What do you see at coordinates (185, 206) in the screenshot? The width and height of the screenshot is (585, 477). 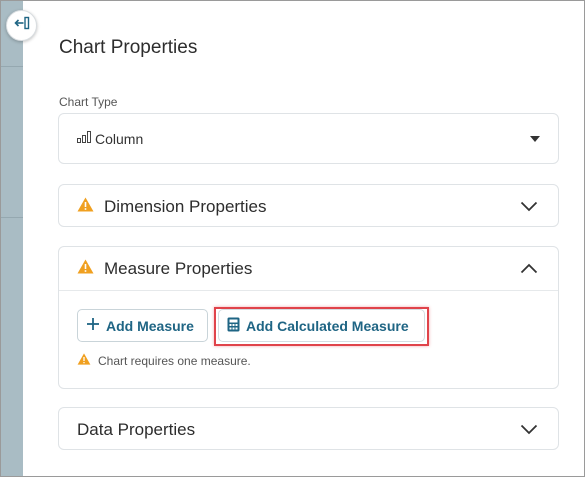 I see `dimension-properties-title: Dimension Properties` at bounding box center [185, 206].